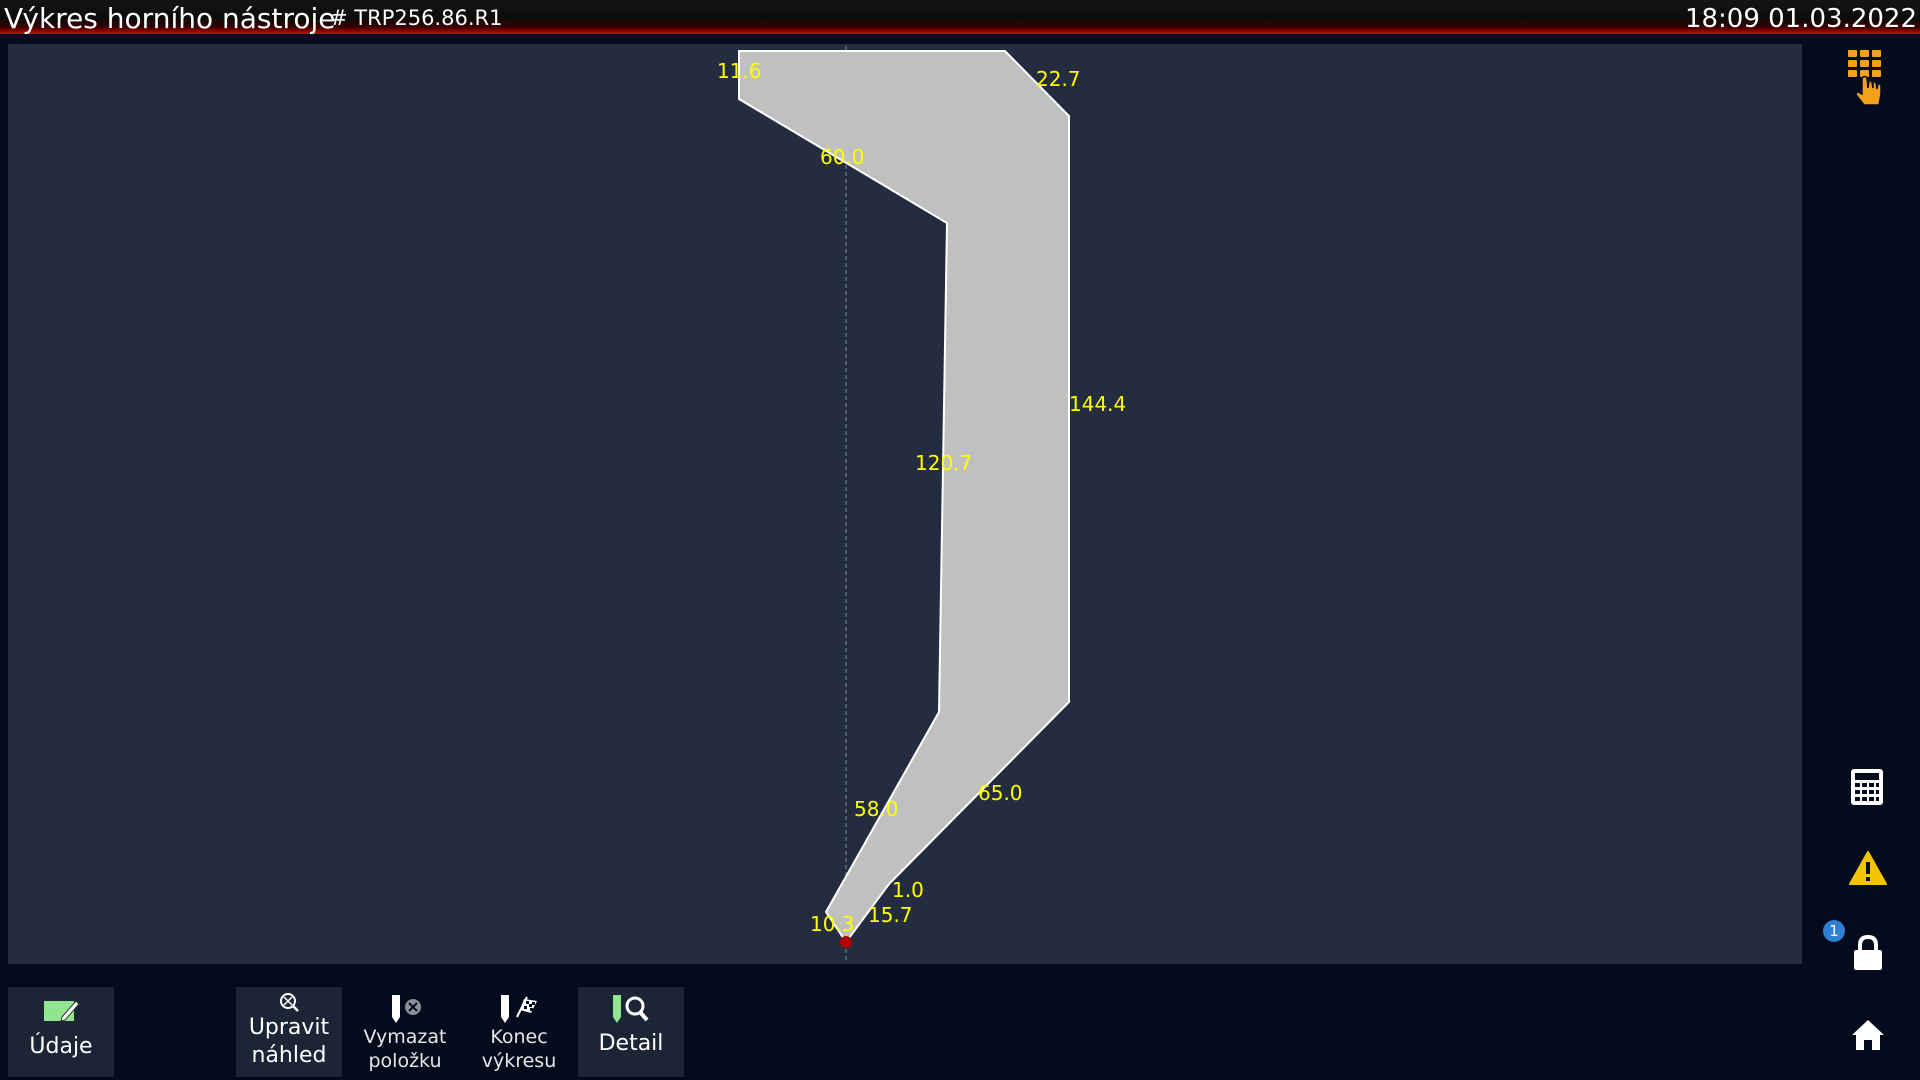 This screenshot has width=1920, height=1080. Describe the element at coordinates (170, 18) in the screenshot. I see `page-title: Výkres horního nástroje` at that location.